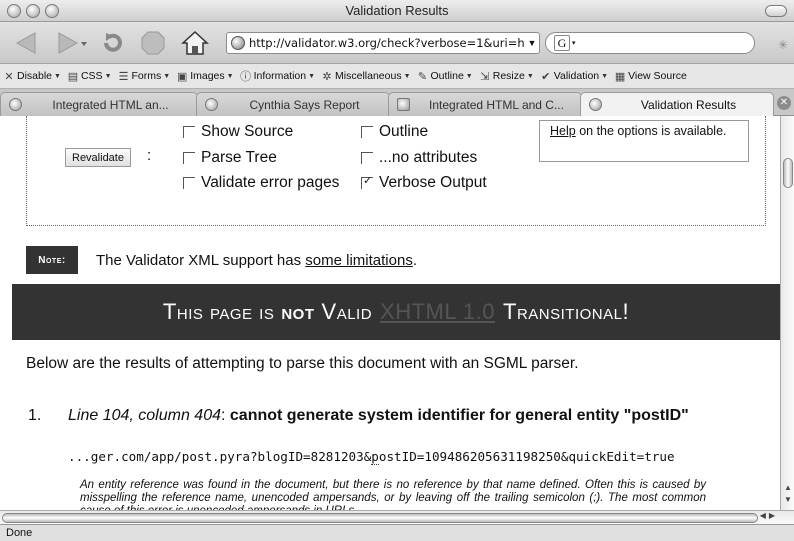 The height and width of the screenshot is (541, 794). Describe the element at coordinates (422, 76) in the screenshot. I see `outline-icon: ✎` at that location.